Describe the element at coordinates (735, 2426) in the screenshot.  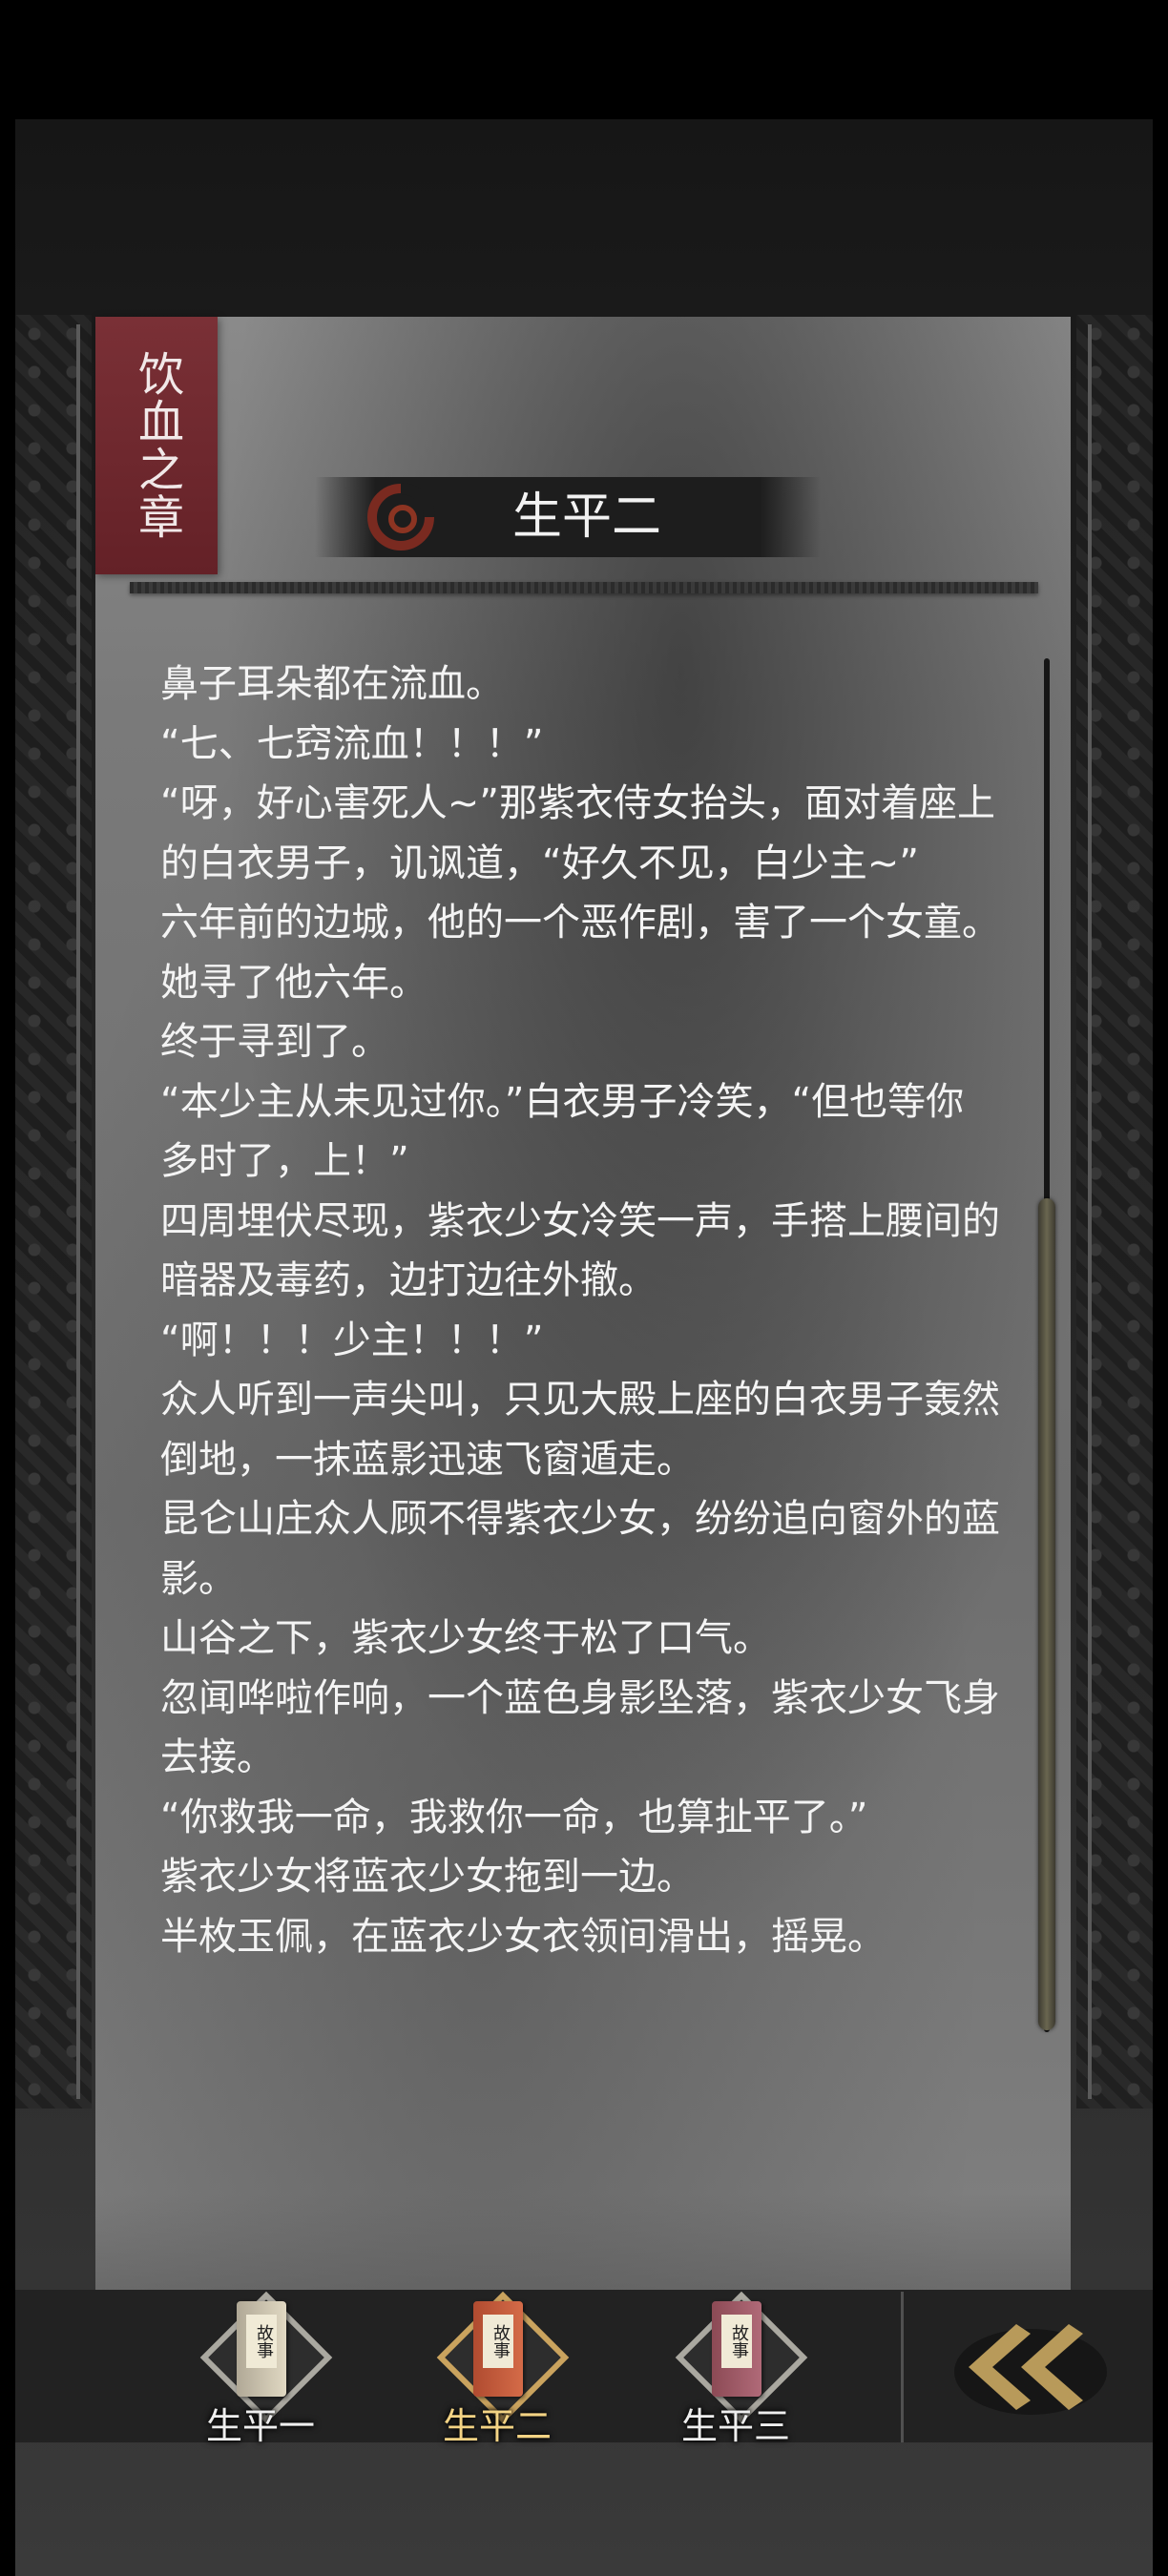
I see `nav-item-label: 生平三` at that location.